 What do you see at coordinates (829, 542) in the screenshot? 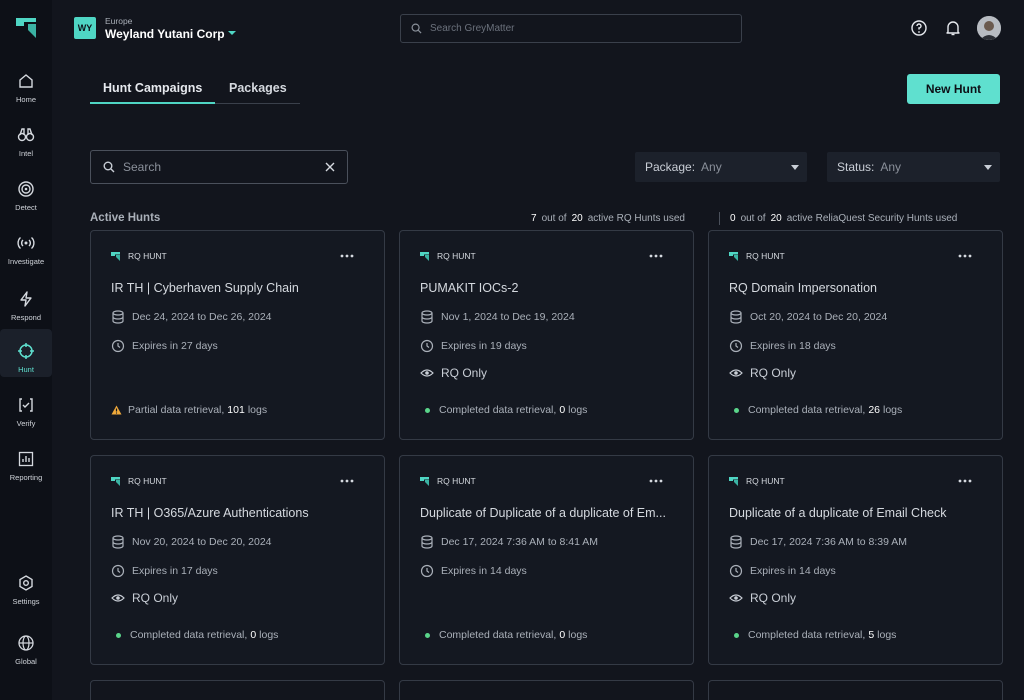
I see `date-range-text: Dec 17, 2024 7:36 AM to 8:39 AM` at bounding box center [829, 542].